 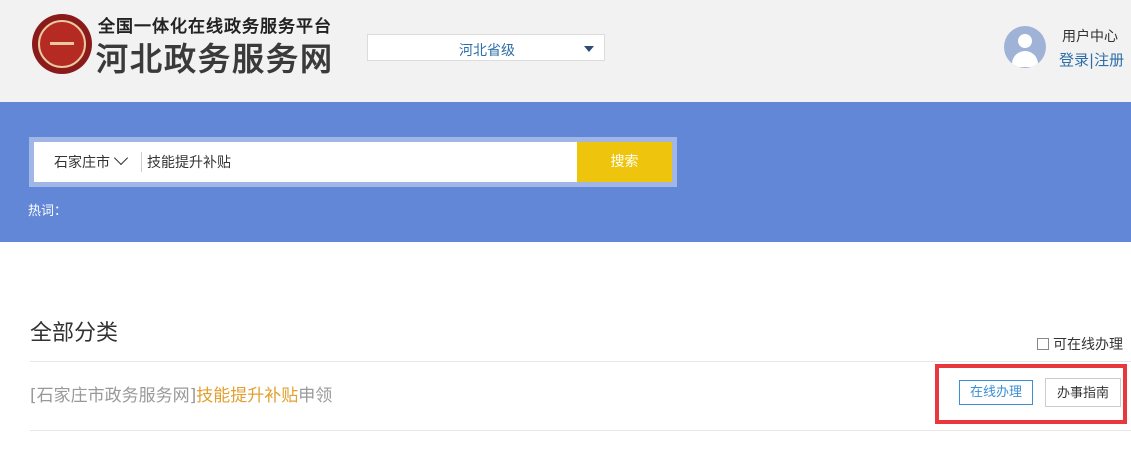 I want to click on site-logo-emblem, so click(x=62, y=44).